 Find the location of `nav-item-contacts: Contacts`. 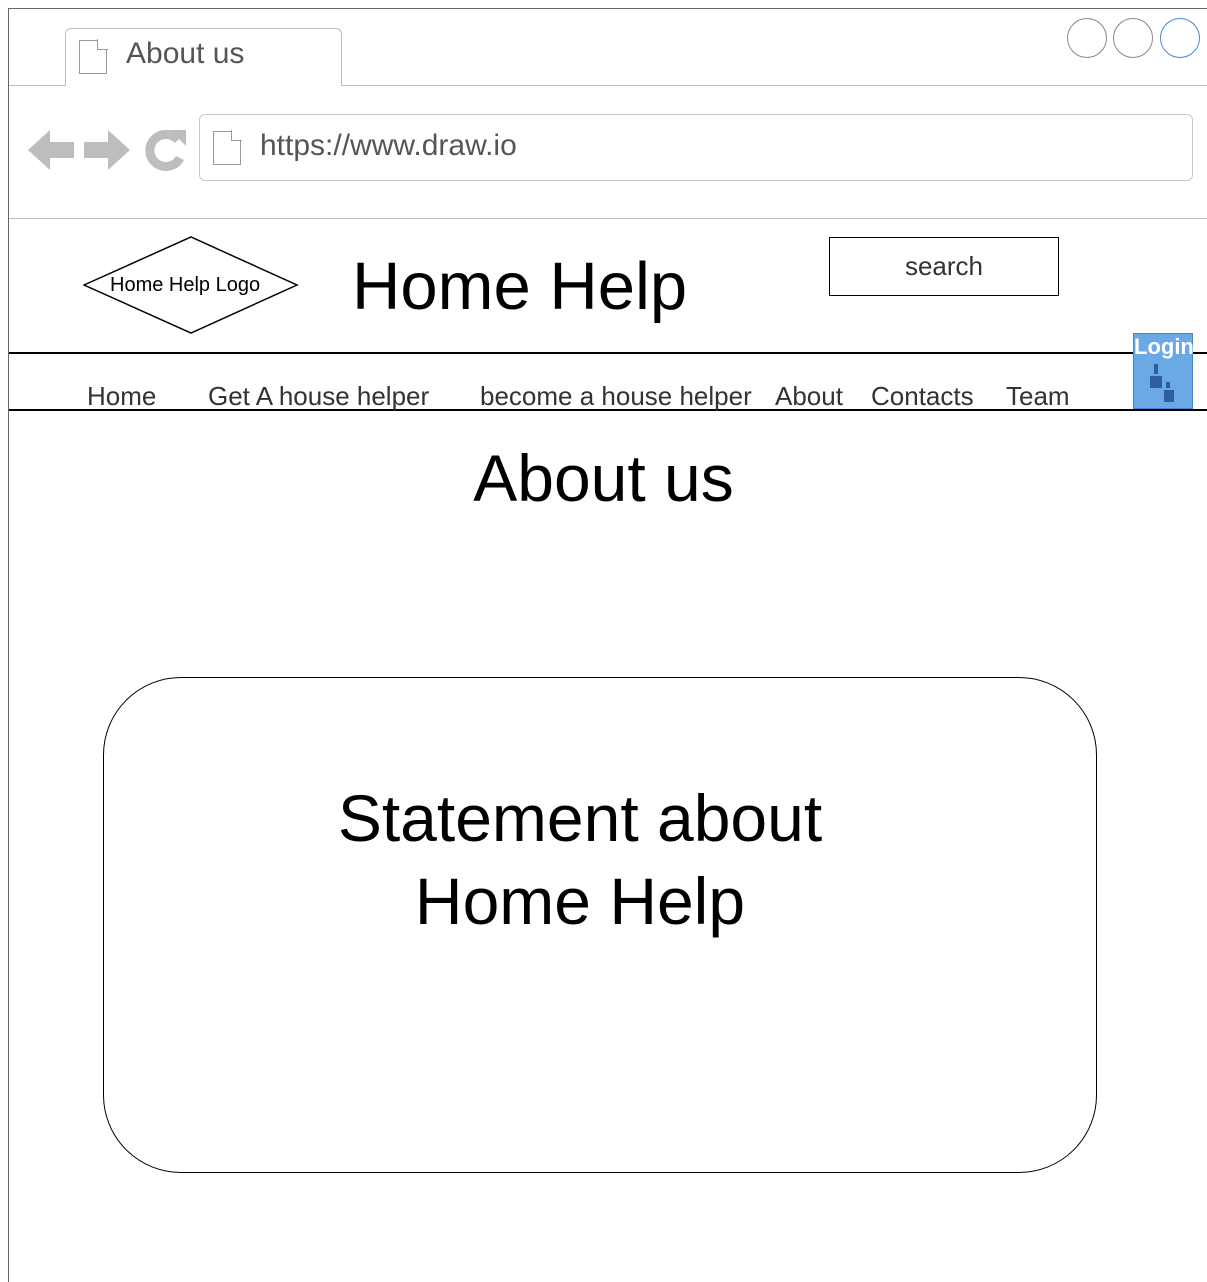

nav-item-contacts: Contacts is located at coordinates (922, 396).